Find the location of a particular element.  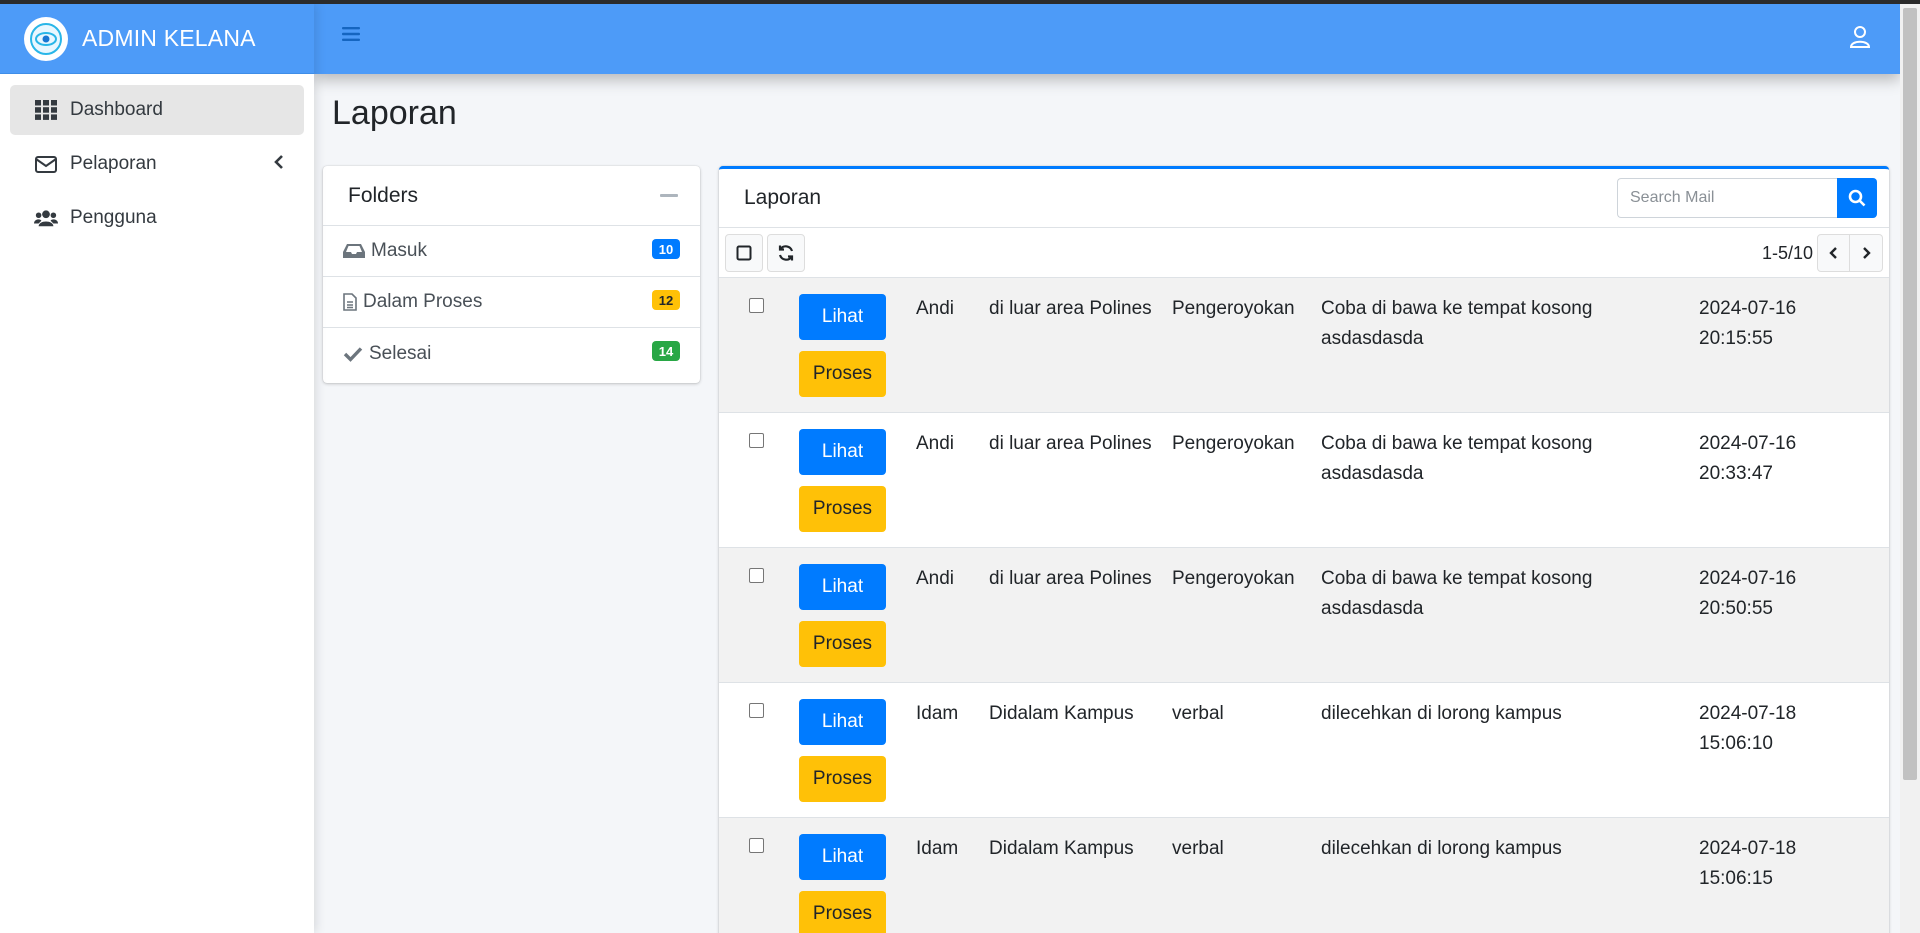

sidebar-item-pengguna: Pengguna is located at coordinates (157, 218).